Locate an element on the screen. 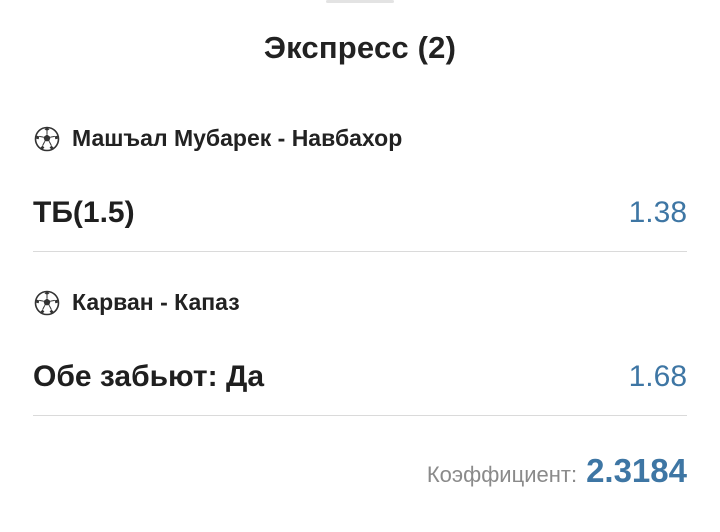 This screenshot has width=720, height=532. sheet-title: Экспресс (2) is located at coordinates (360, 47).